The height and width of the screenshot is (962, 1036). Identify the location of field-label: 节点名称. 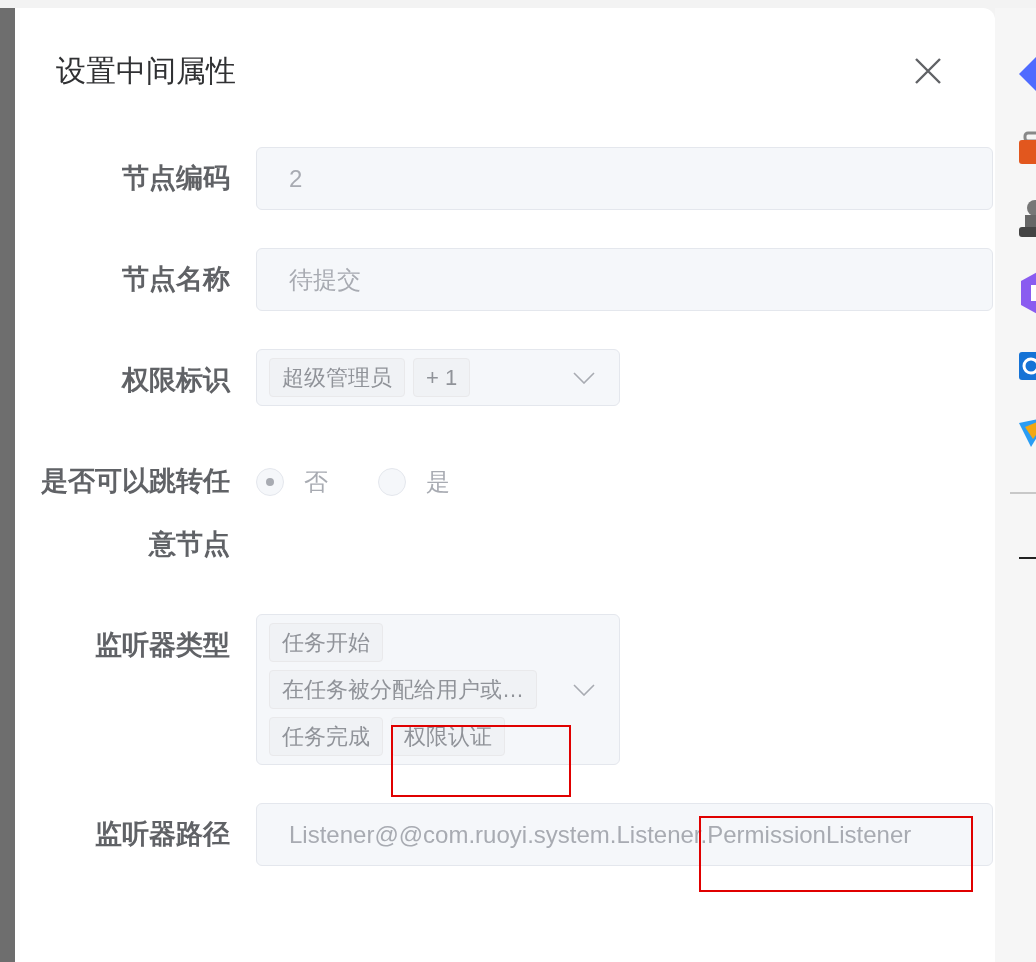
(175, 279).